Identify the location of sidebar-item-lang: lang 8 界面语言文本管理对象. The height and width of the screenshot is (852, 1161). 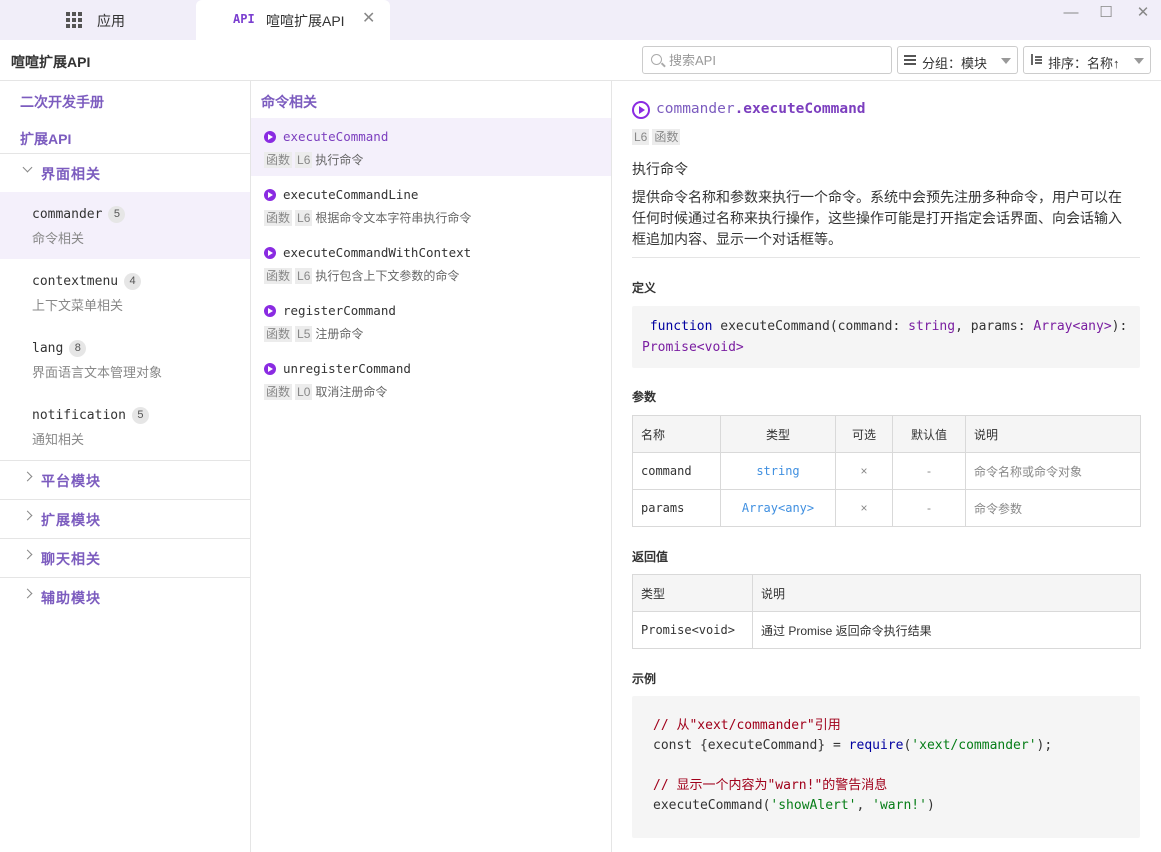
(125, 359).